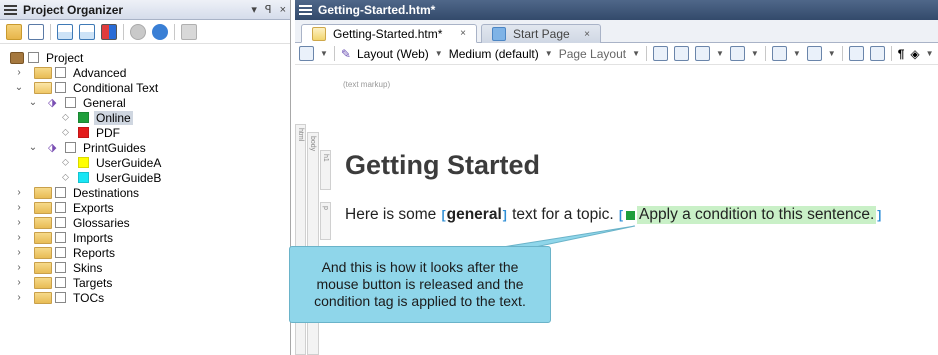 This screenshot has width=938, height=355. I want to click on view-mode-icon, so click(306, 53).